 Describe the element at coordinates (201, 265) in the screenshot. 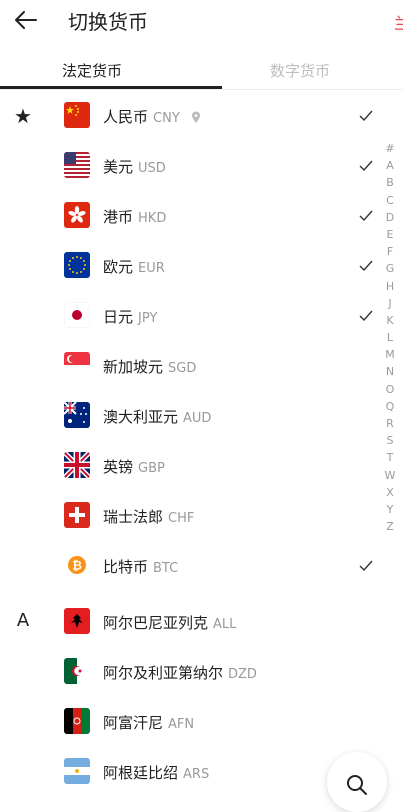

I see `currency-row-eur: 欧元 EUR` at that location.